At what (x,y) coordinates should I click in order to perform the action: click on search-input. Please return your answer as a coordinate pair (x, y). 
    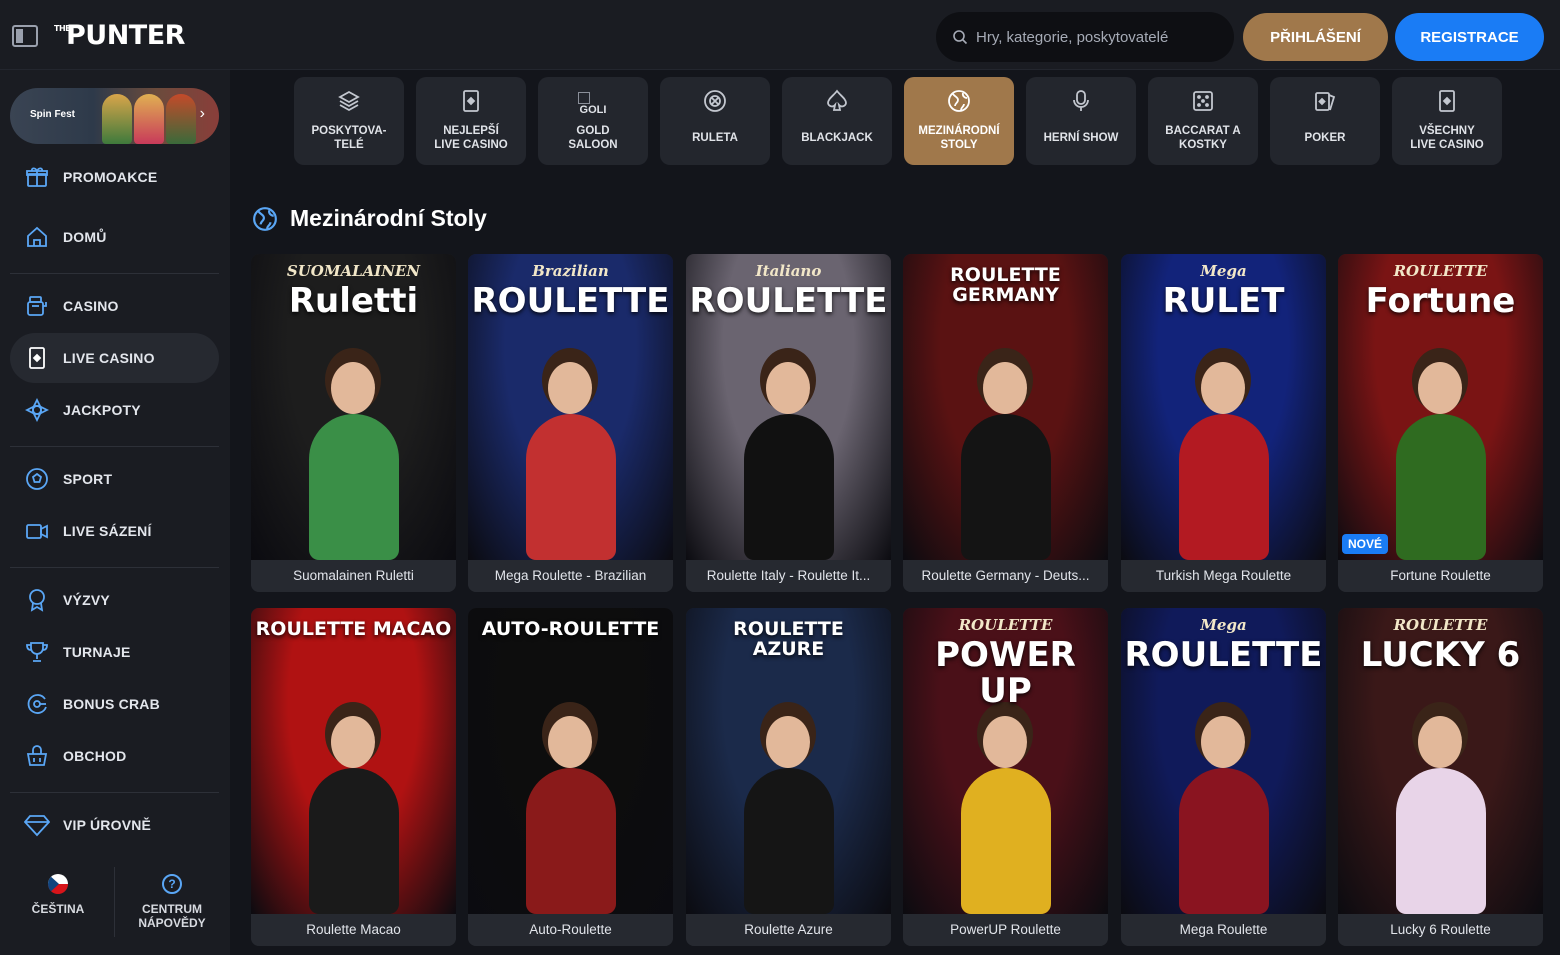
    Looking at the image, I should click on (1096, 37).